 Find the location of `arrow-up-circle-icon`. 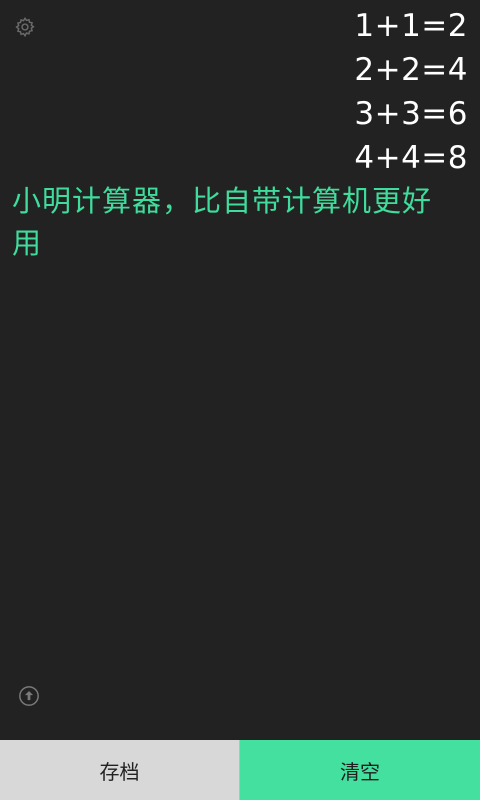

arrow-up-circle-icon is located at coordinates (29, 696).